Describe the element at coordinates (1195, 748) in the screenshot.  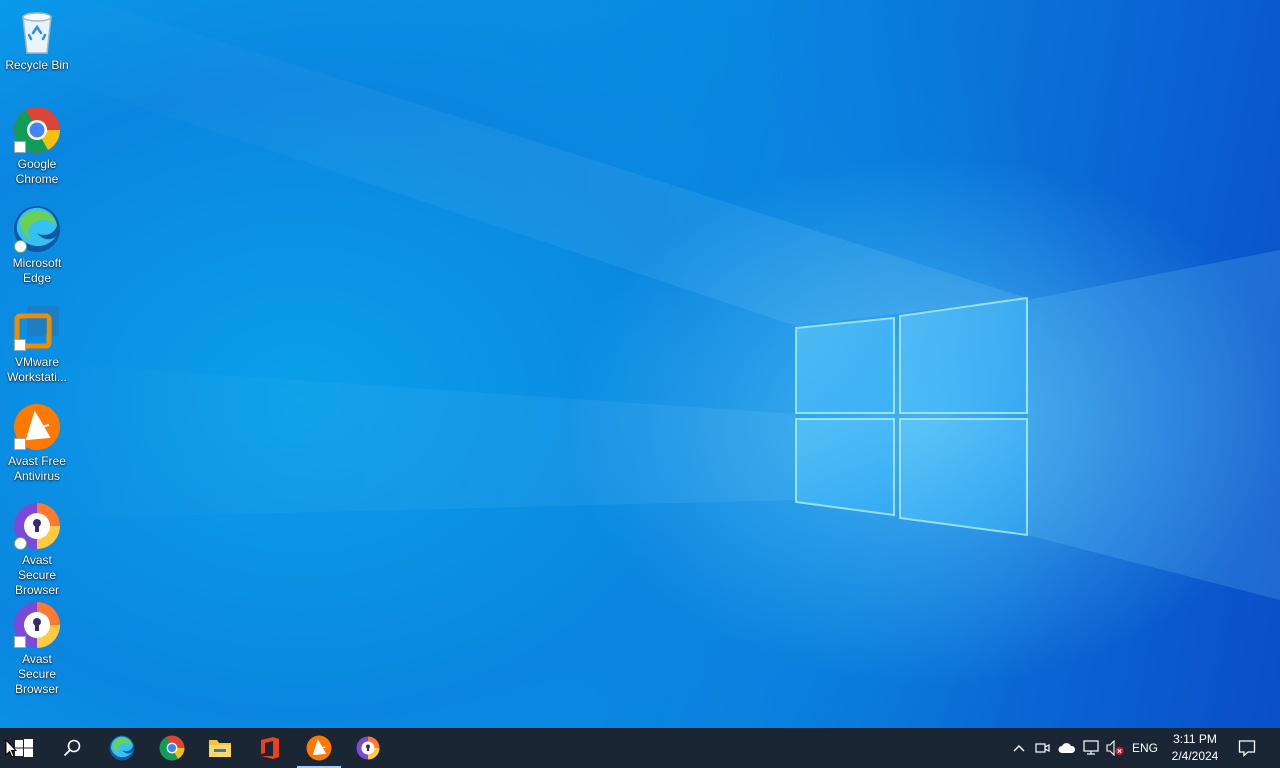
I see `tray-clock: 3:11 PM 2/4/2024` at that location.